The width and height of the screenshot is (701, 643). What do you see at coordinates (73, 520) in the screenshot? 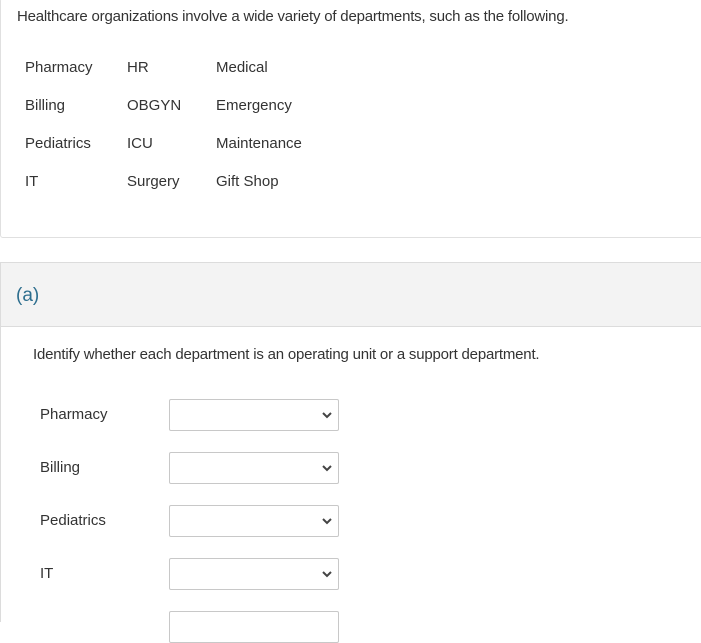
I see `row-label-pediatrics: Pediatrics` at bounding box center [73, 520].